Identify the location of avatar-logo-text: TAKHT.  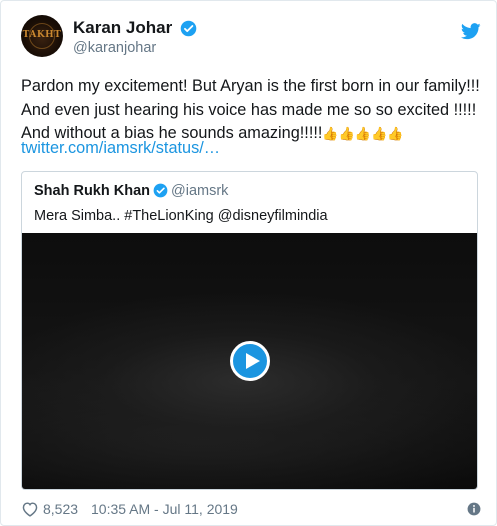
(42, 35).